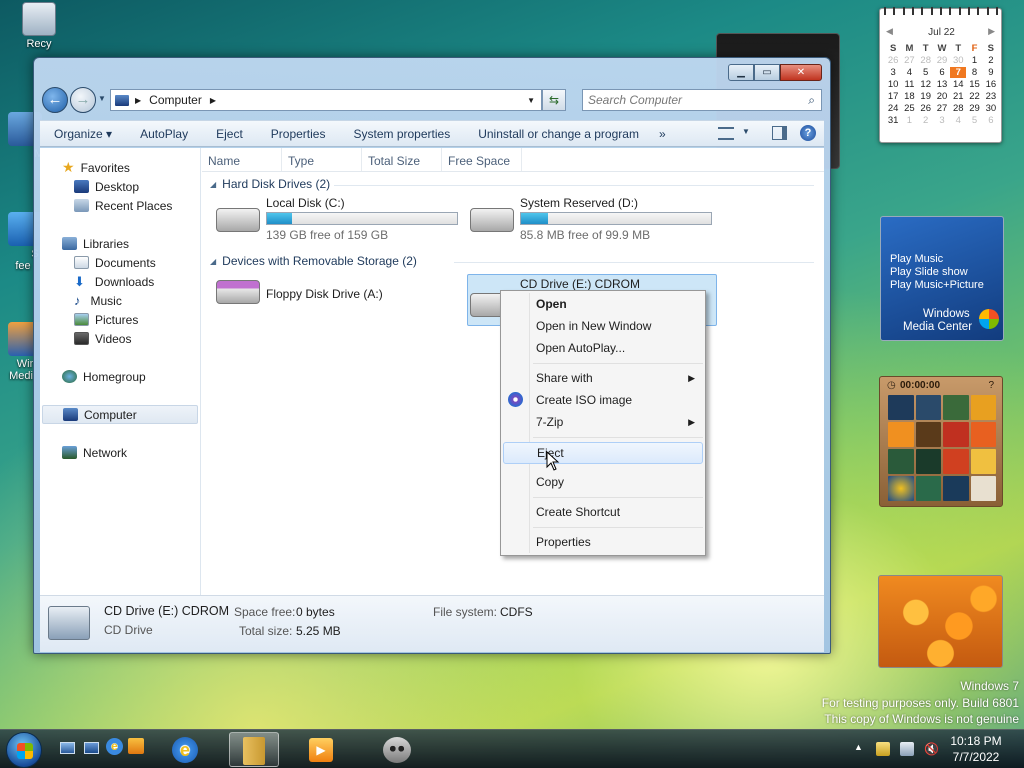  What do you see at coordinates (926, 120) in the screenshot?
I see `calendar-day: 2` at bounding box center [926, 120].